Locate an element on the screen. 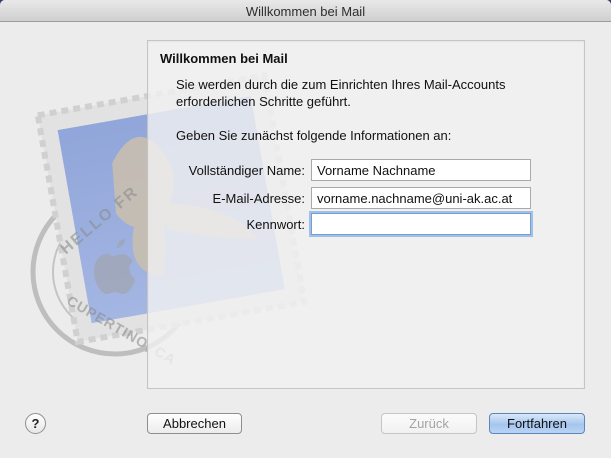 The height and width of the screenshot is (458, 611). password-field is located at coordinates (421, 224).